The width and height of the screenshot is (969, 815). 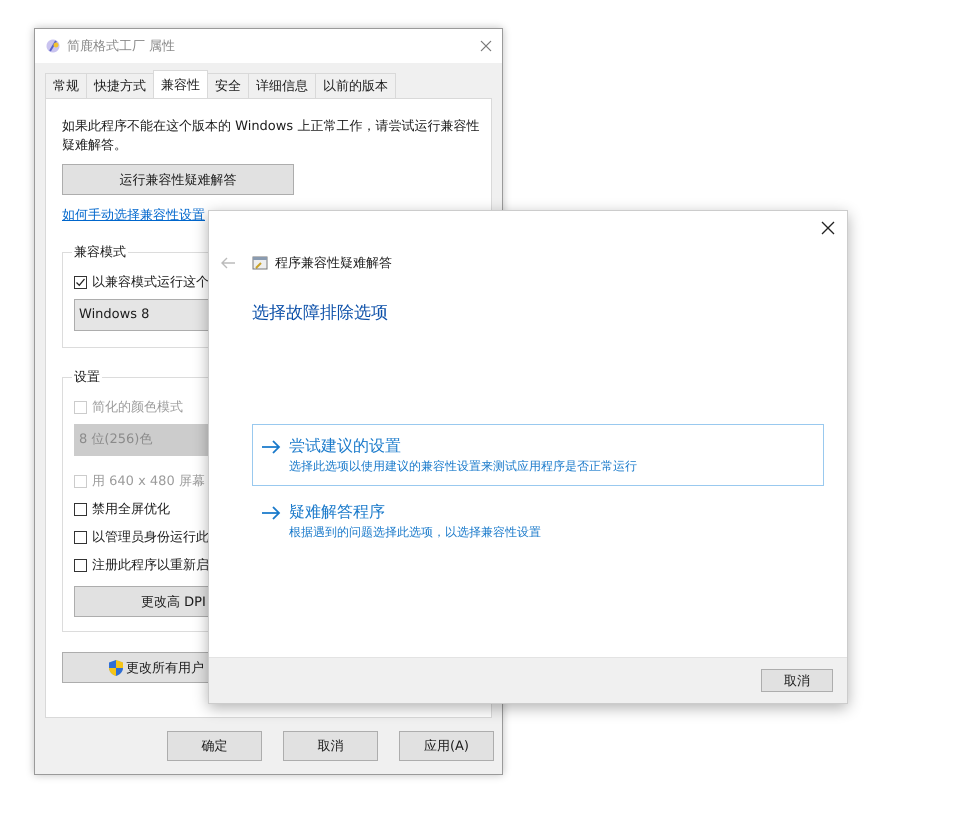 What do you see at coordinates (446, 746) in the screenshot?
I see `dialog-button: 应用(A)` at bounding box center [446, 746].